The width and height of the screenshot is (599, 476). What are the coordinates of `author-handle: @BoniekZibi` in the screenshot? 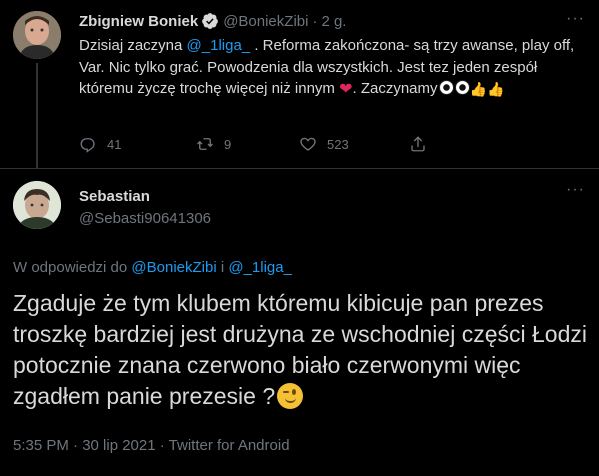 It's located at (265, 21).